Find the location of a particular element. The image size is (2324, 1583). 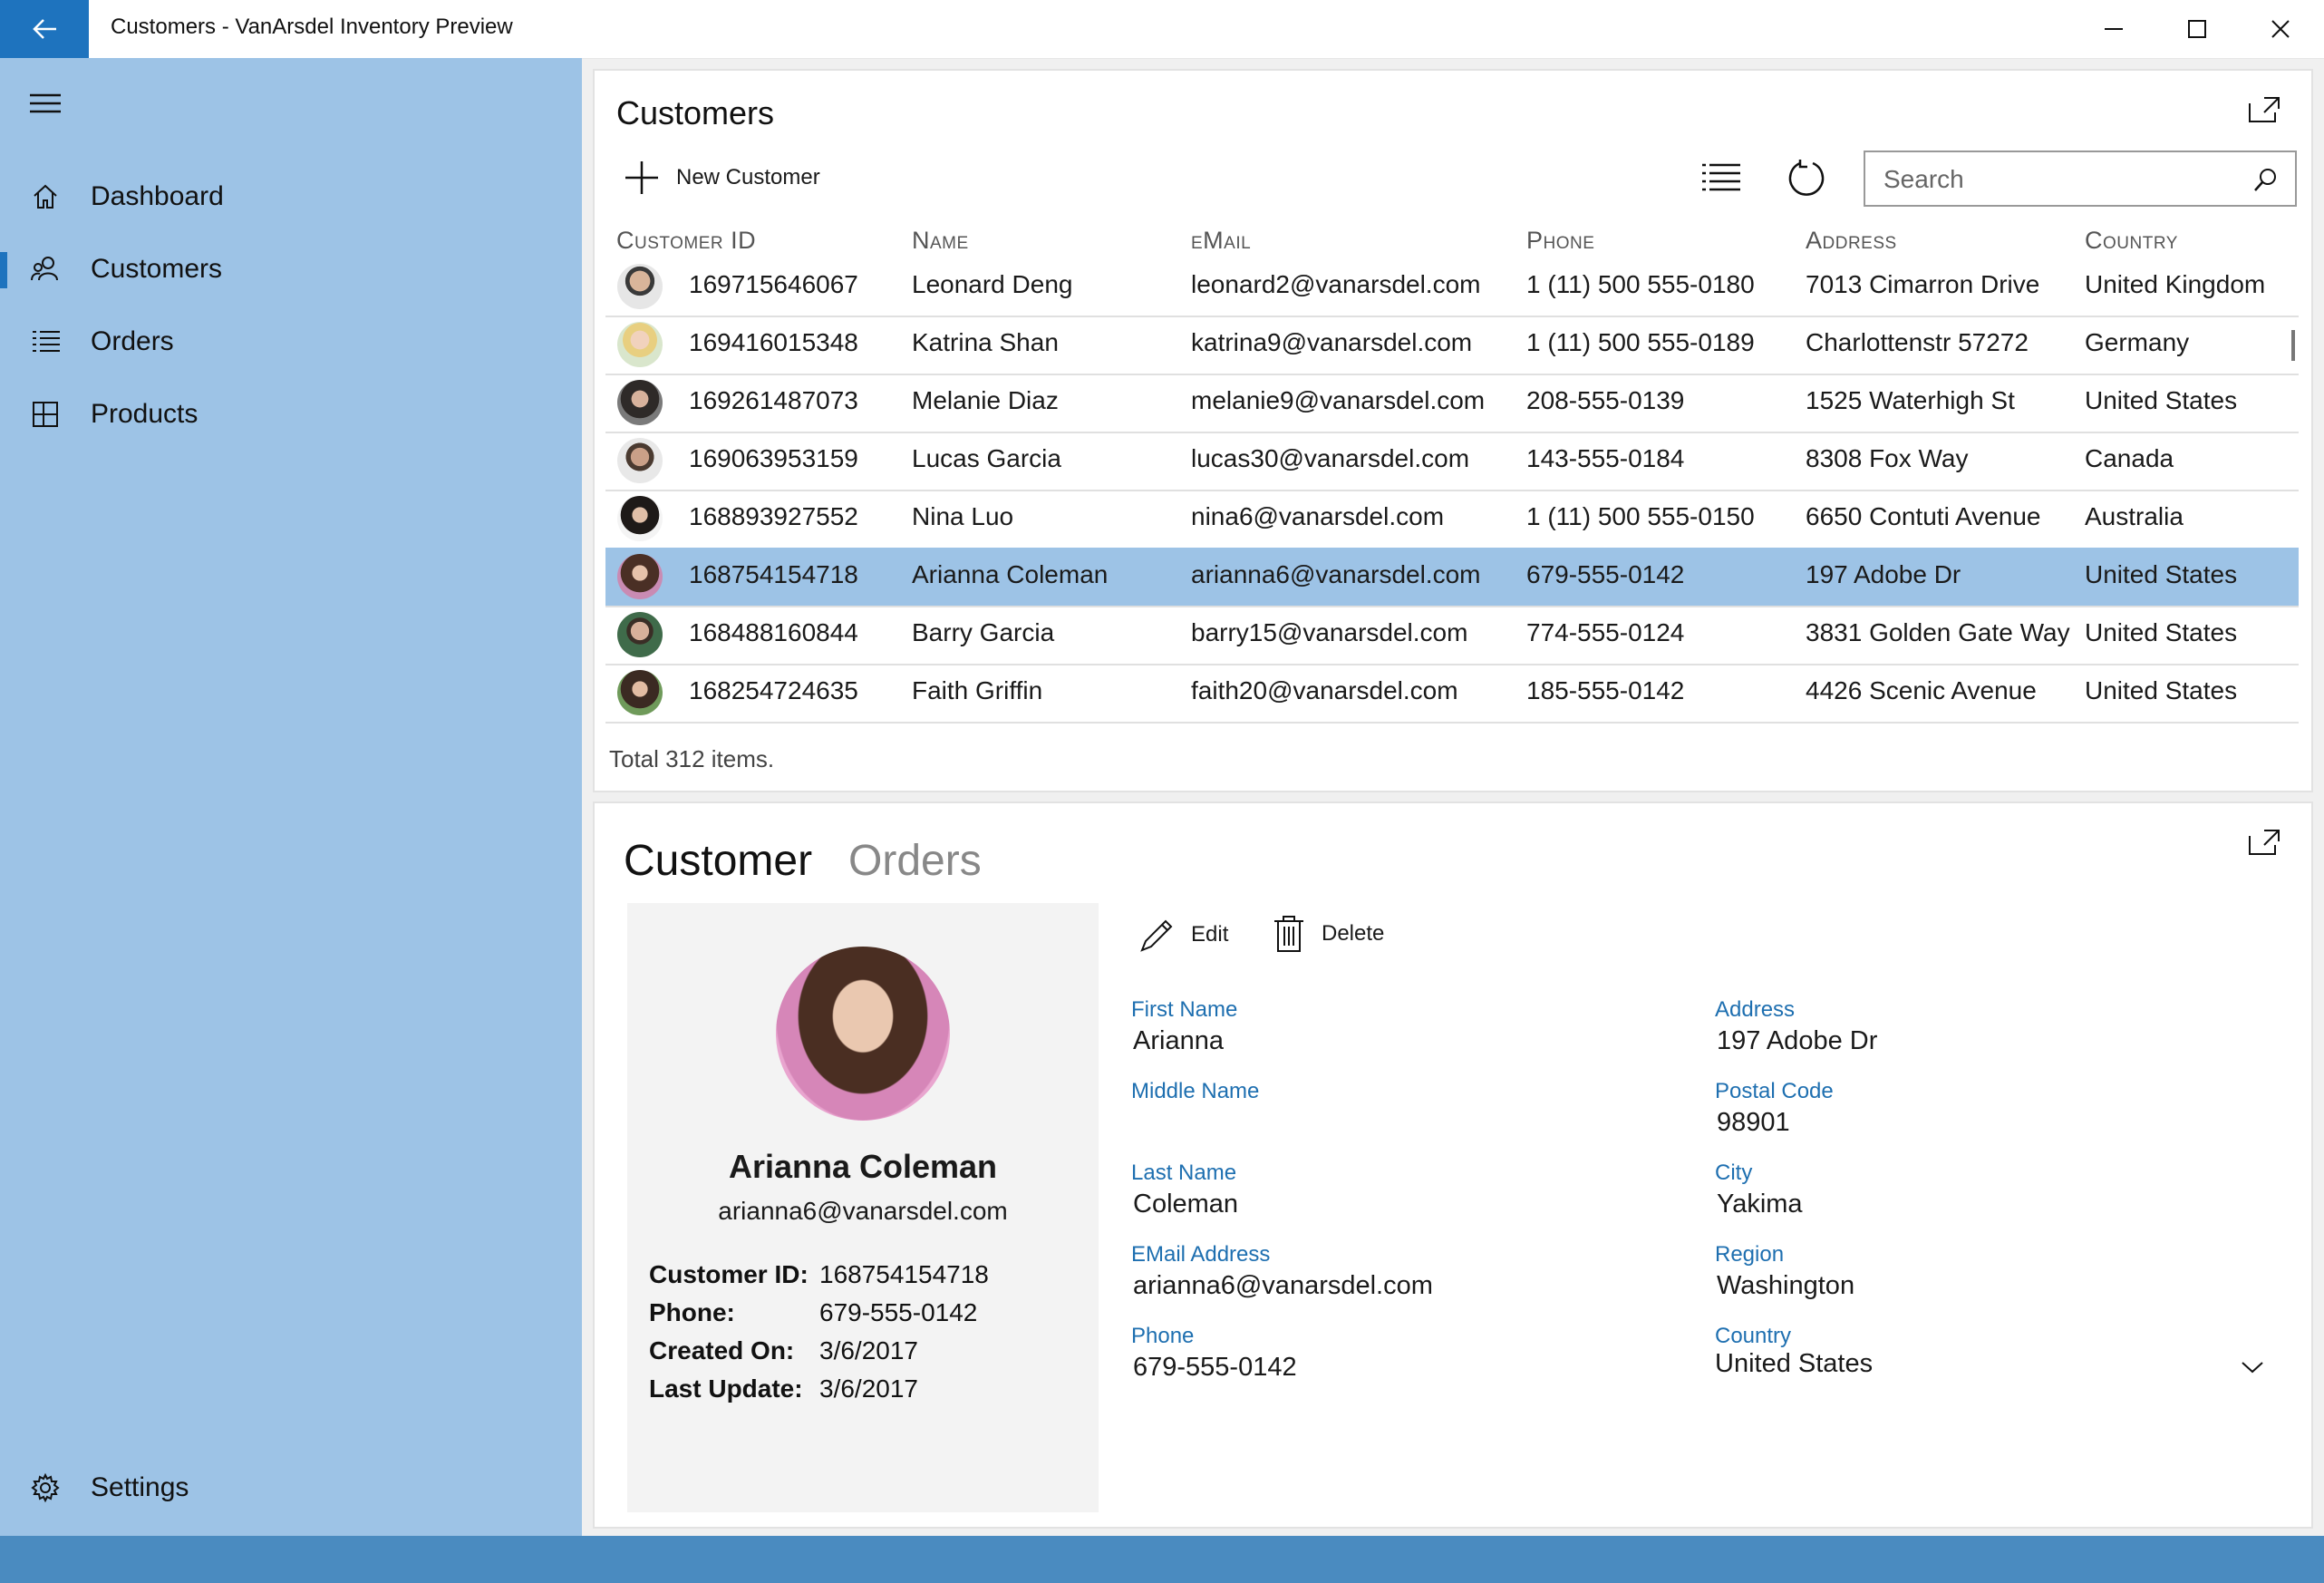

edit-button: Edit is located at coordinates (1183, 935).